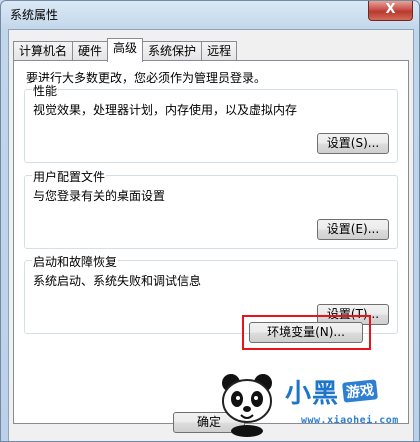  I want to click on performance-description: 视觉效果，处理器计划，内存使用，以及虚拟内存, so click(165, 110).